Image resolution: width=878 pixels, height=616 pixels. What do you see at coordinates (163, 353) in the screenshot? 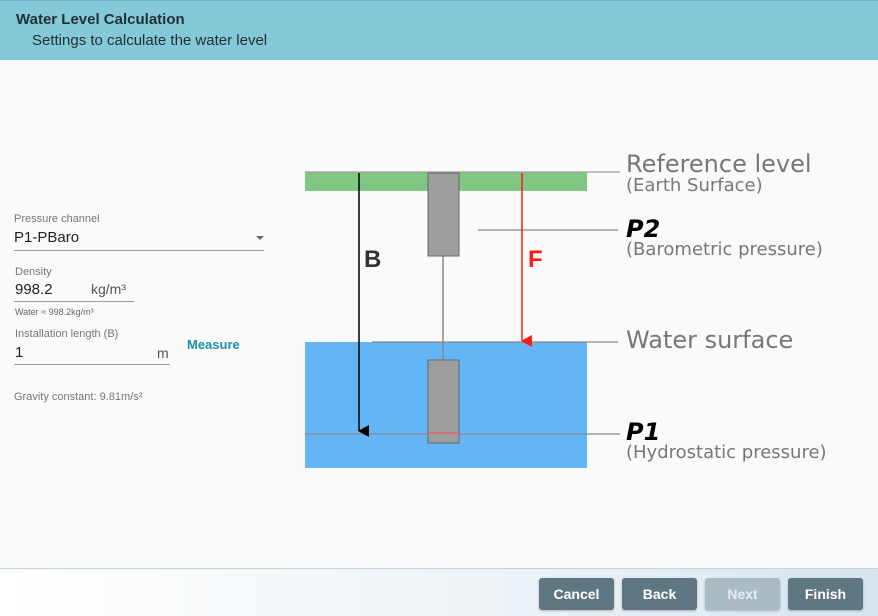
I see `installation-length-unit: m` at bounding box center [163, 353].